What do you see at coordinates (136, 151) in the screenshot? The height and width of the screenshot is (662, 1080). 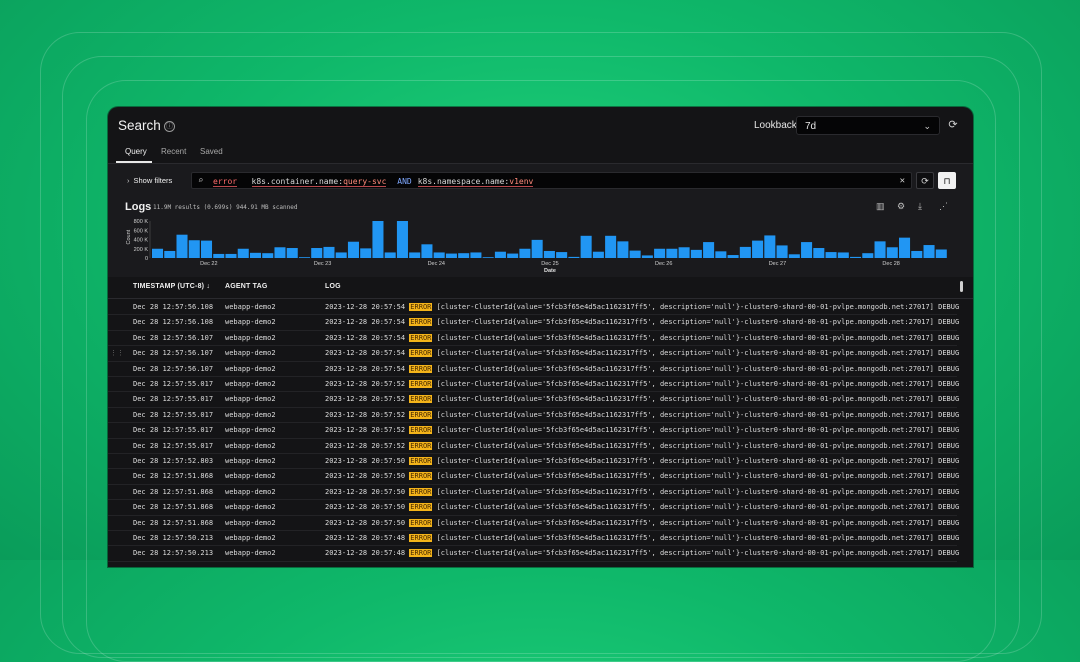 I see `tab-query: Query` at bounding box center [136, 151].